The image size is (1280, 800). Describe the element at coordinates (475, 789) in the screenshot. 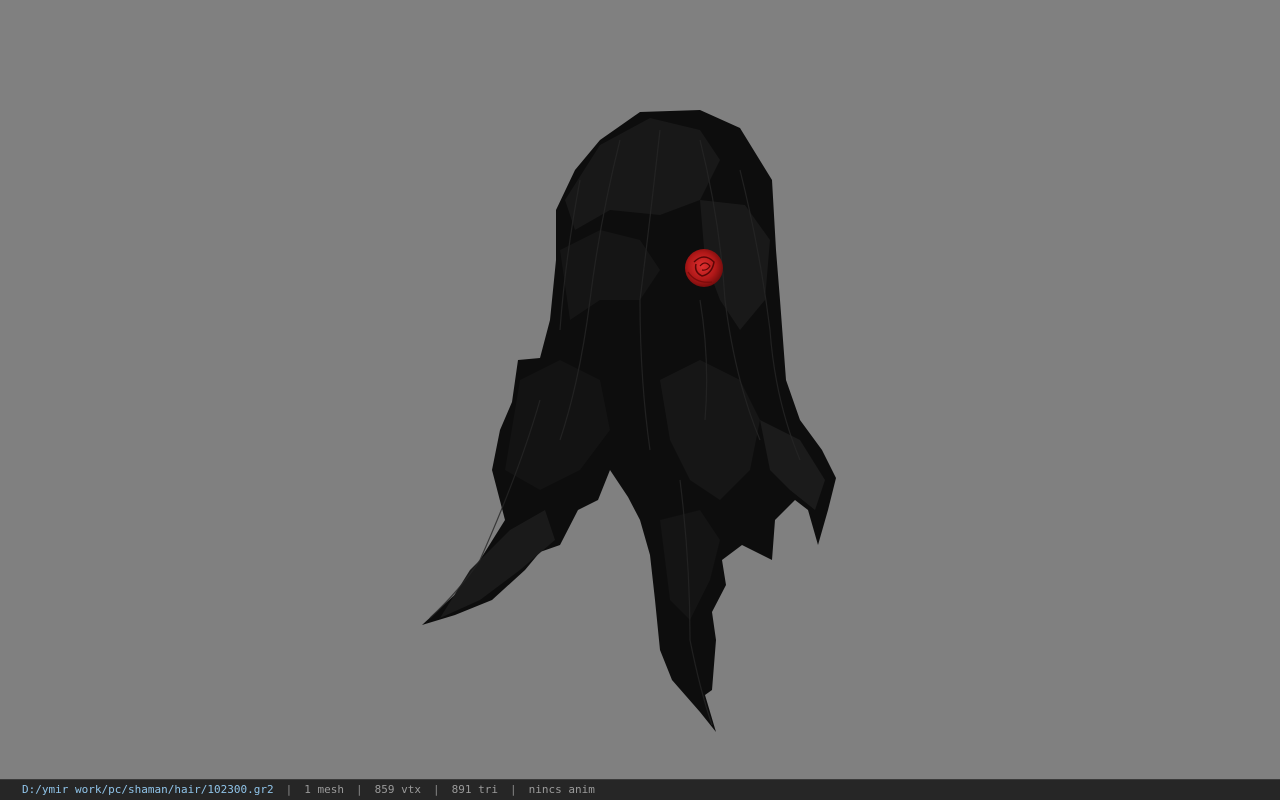

I see `triangle-count: 891 tri` at that location.